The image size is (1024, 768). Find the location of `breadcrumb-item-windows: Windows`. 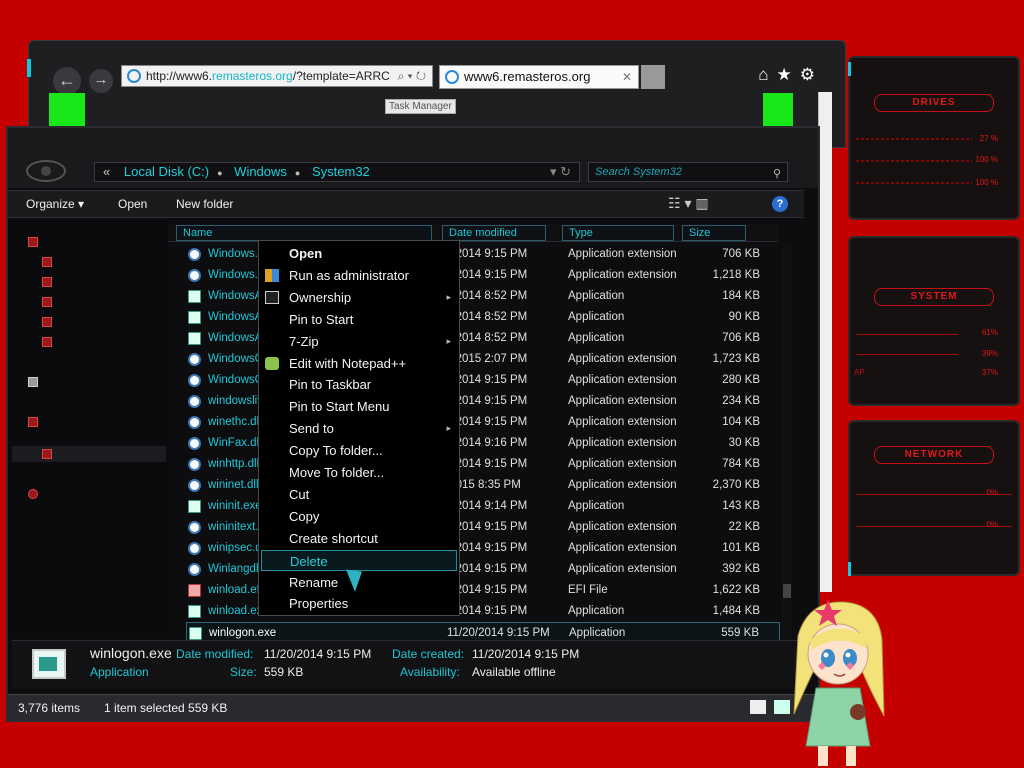

breadcrumb-item-windows: Windows is located at coordinates (260, 171).